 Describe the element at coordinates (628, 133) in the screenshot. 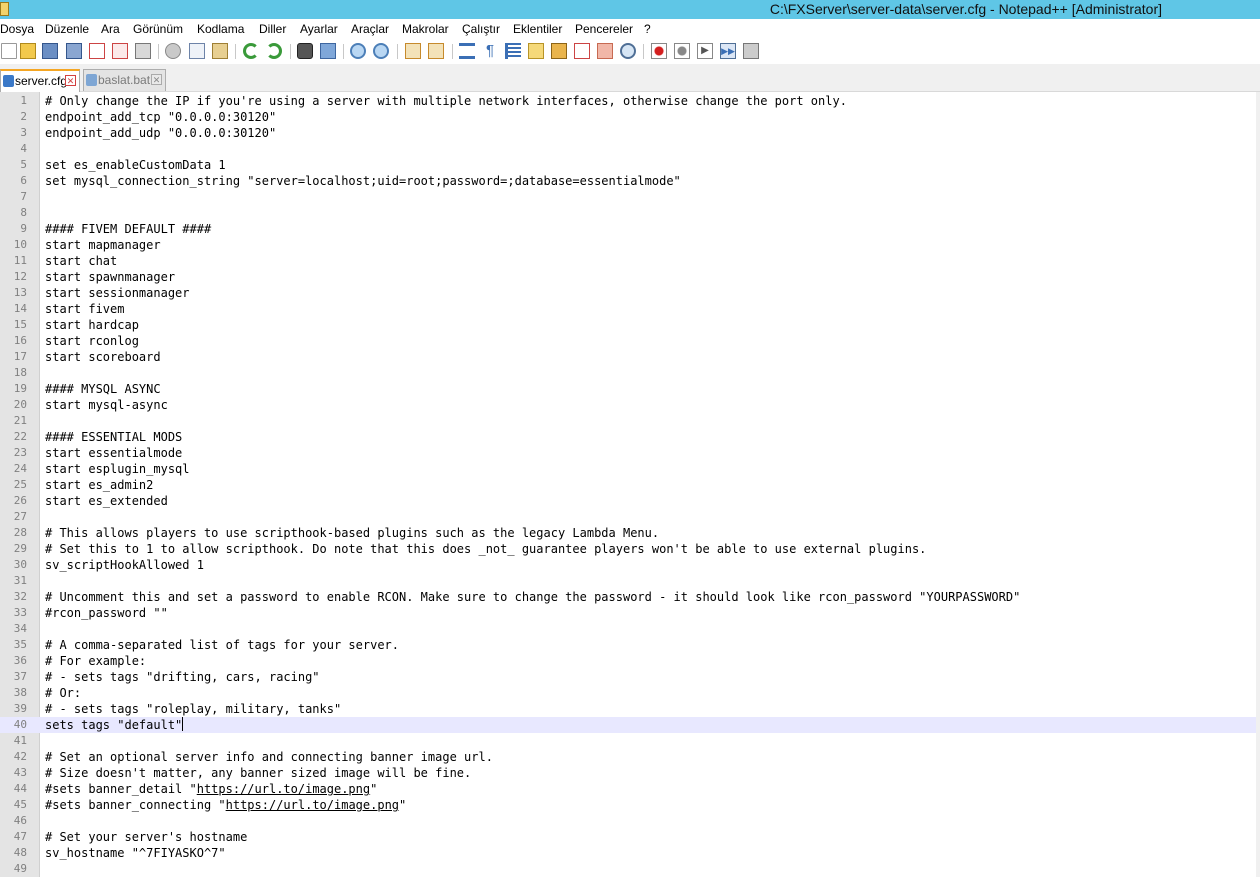

I see `code-line: 3 endpoint_add_udp "0.0.0.0:30120"` at that location.